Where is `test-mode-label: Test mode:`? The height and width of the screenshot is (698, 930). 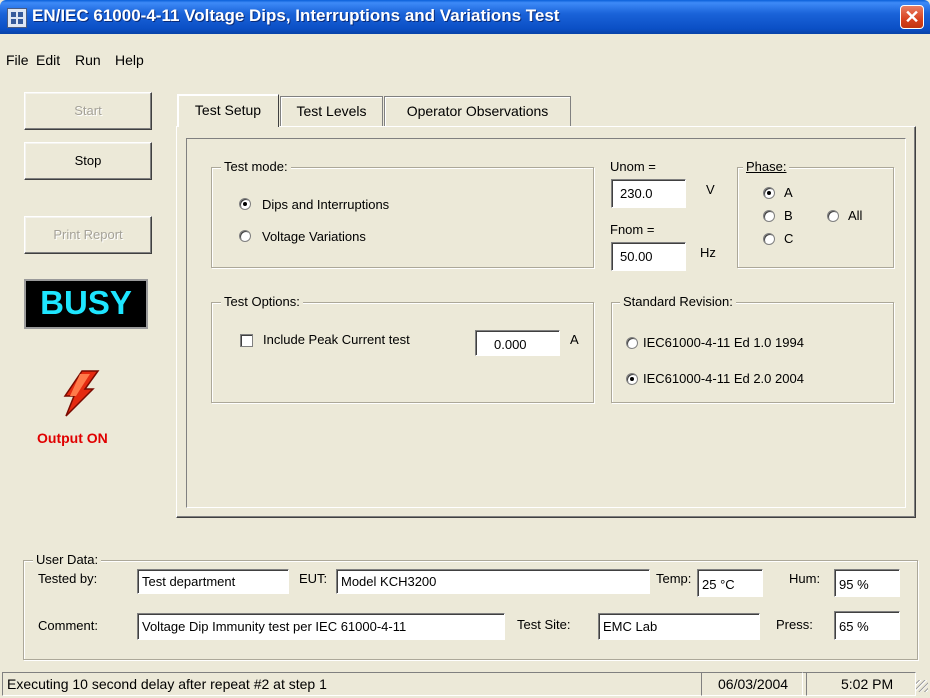
test-mode-label: Test mode: is located at coordinates (256, 166).